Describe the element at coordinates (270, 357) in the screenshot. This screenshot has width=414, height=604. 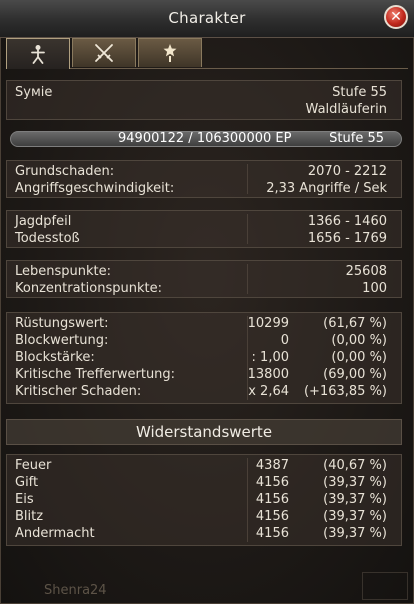
I see `stat-value: : 1,00` at that location.